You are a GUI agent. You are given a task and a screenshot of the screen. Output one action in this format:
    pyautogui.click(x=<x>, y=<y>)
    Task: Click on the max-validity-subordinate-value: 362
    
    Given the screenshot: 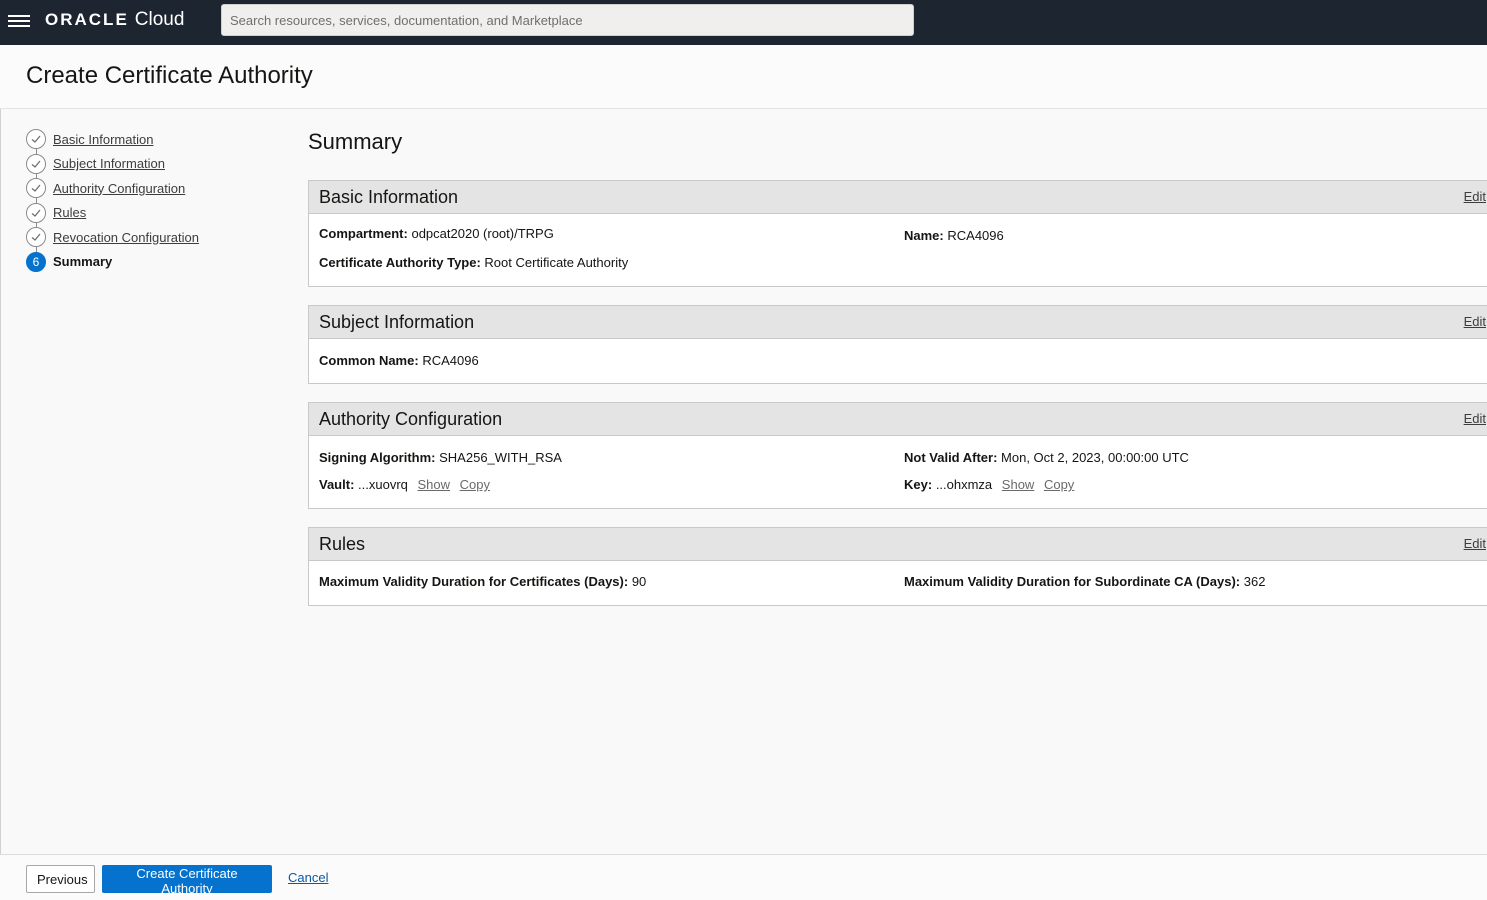 What is the action you would take?
    pyautogui.click(x=1254, y=581)
    